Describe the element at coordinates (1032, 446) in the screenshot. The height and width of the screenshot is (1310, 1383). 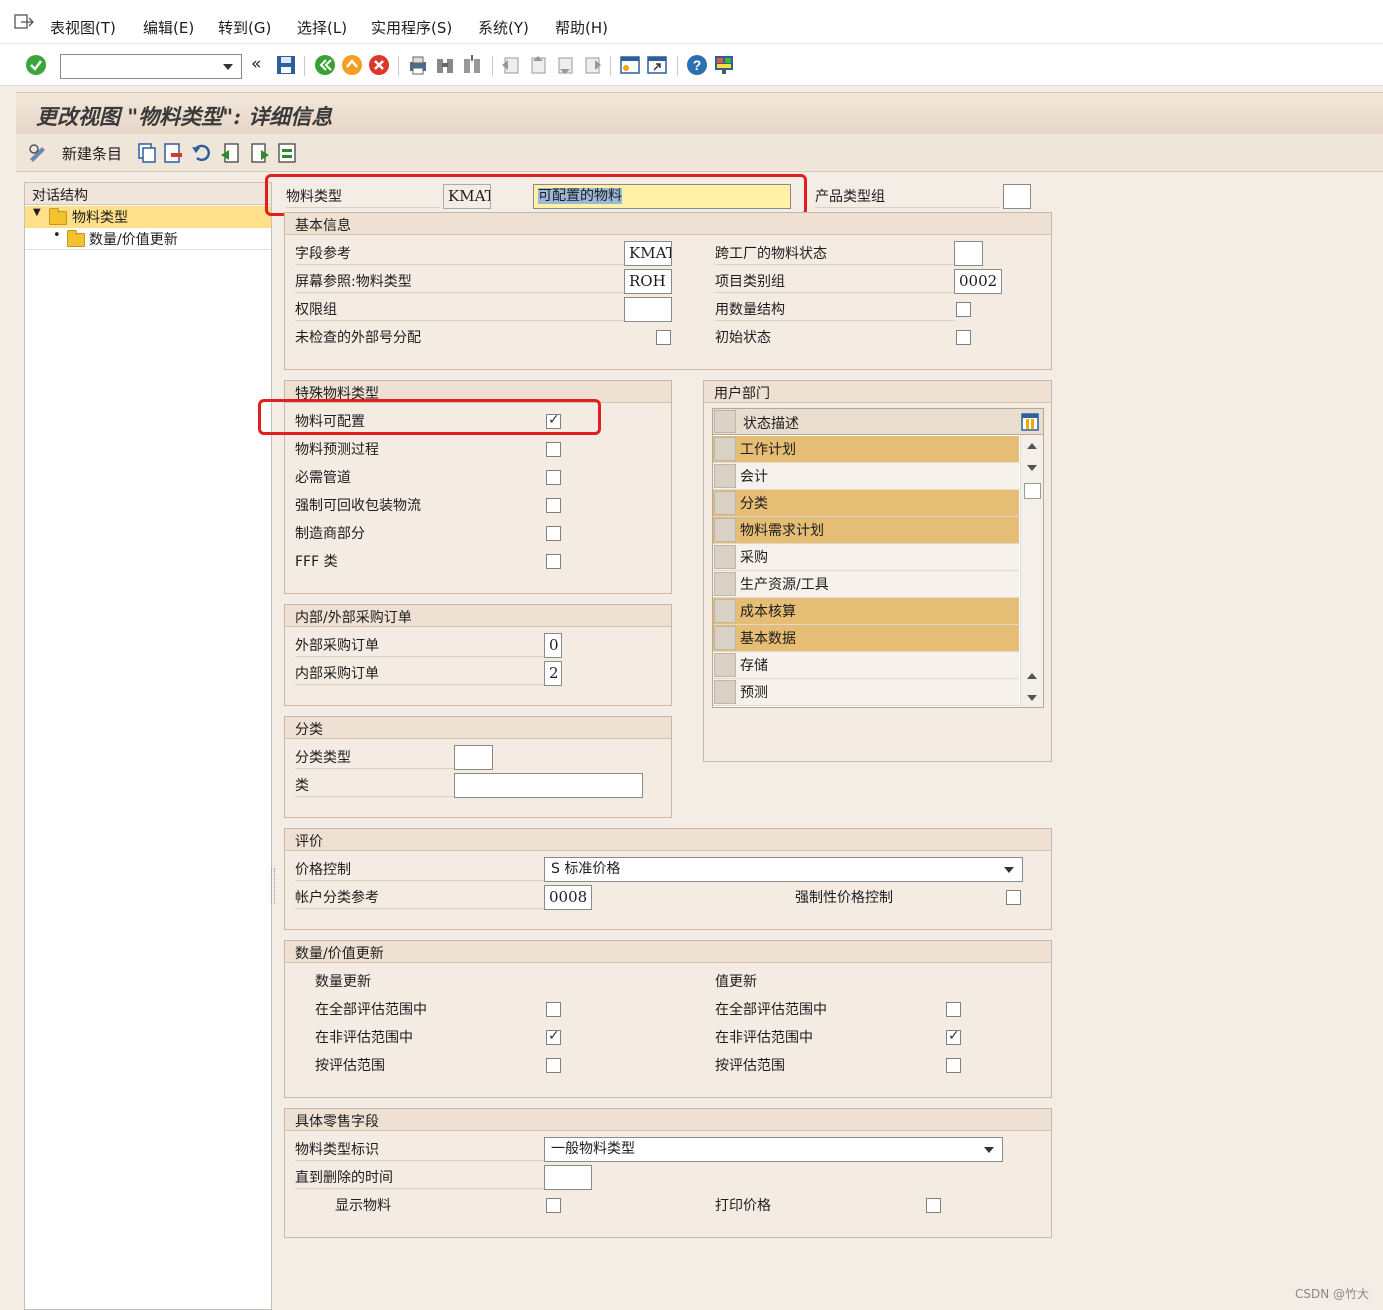
I see `scroll-up-icon` at that location.